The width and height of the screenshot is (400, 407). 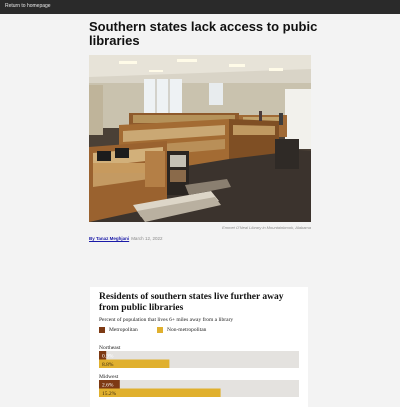 I want to click on bar-track-midwest-metropolitan, so click(x=199, y=384).